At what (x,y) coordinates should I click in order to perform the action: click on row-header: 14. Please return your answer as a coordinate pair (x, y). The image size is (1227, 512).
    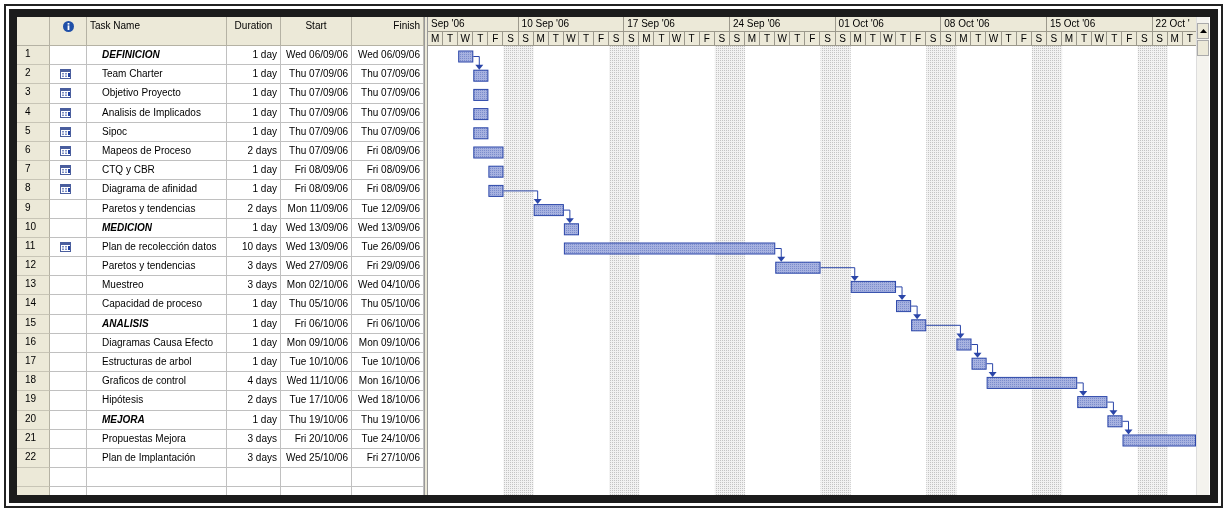
    Looking at the image, I should click on (33, 305).